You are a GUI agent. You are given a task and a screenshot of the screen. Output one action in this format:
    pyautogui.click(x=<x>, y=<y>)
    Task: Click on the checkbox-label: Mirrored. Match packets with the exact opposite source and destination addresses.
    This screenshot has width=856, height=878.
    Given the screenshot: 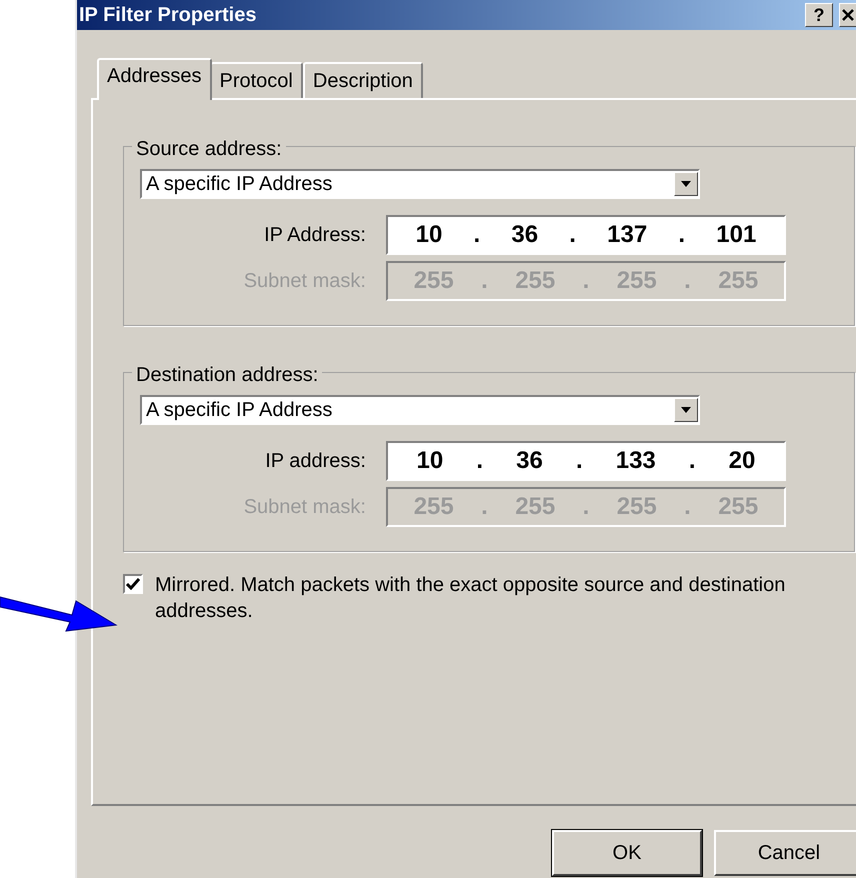 What is the action you would take?
    pyautogui.click(x=470, y=598)
    